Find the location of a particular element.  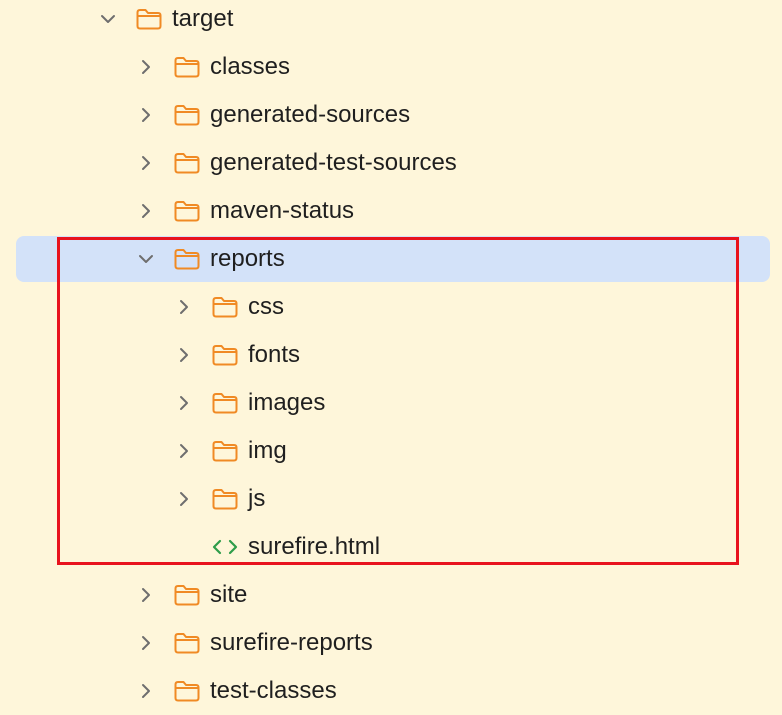

tree-item-generated-test-sources: generated-test-sources is located at coordinates (391, 163).